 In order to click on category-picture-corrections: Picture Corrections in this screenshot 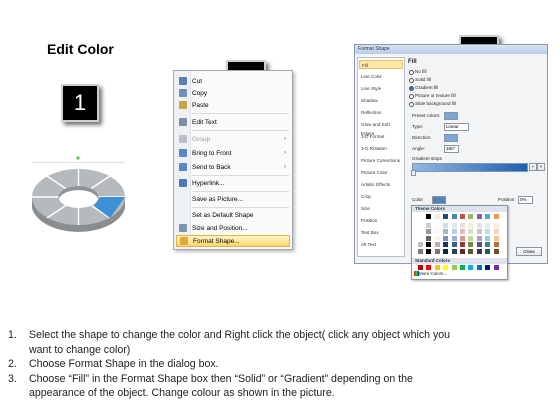, I will do `click(381, 160)`.